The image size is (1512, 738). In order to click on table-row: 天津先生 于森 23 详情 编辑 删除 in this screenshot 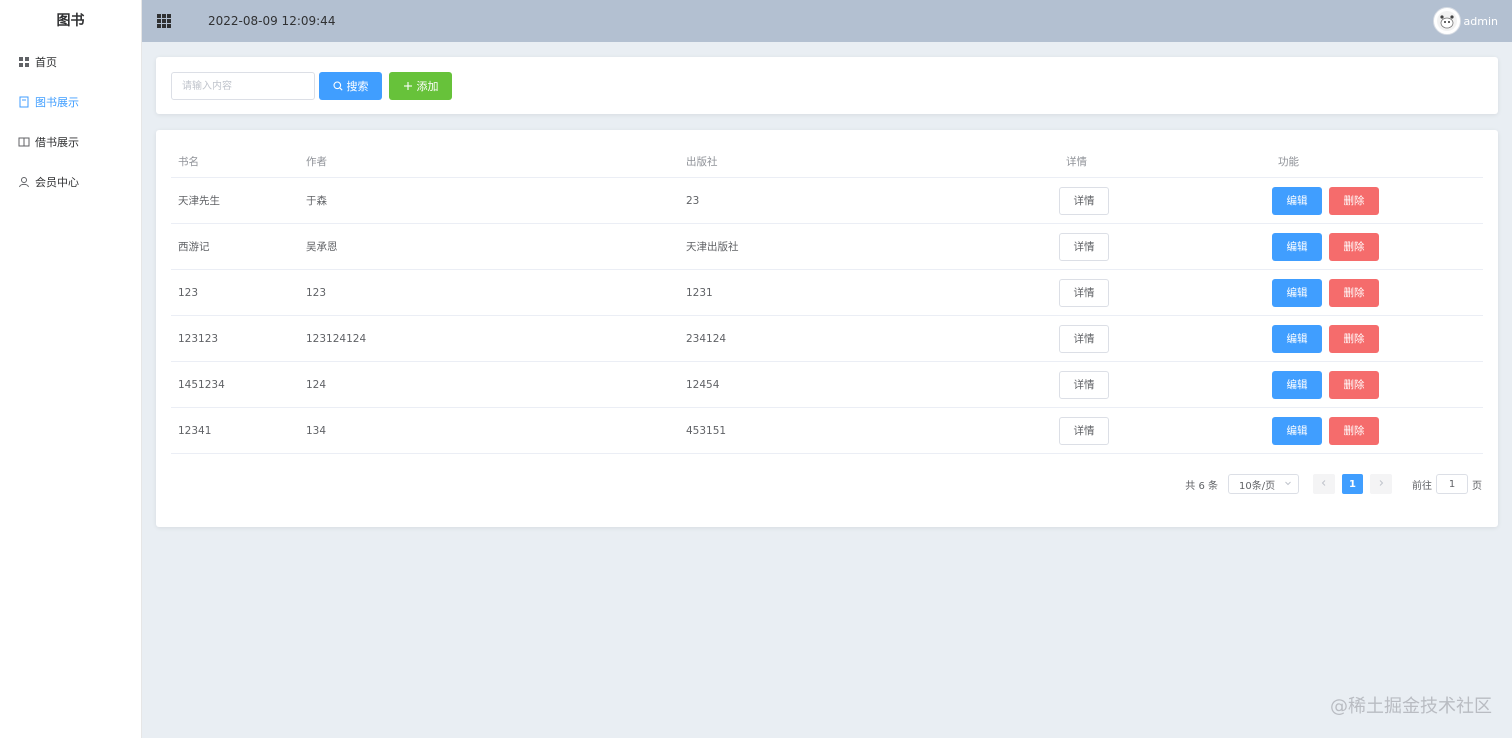, I will do `click(827, 201)`.